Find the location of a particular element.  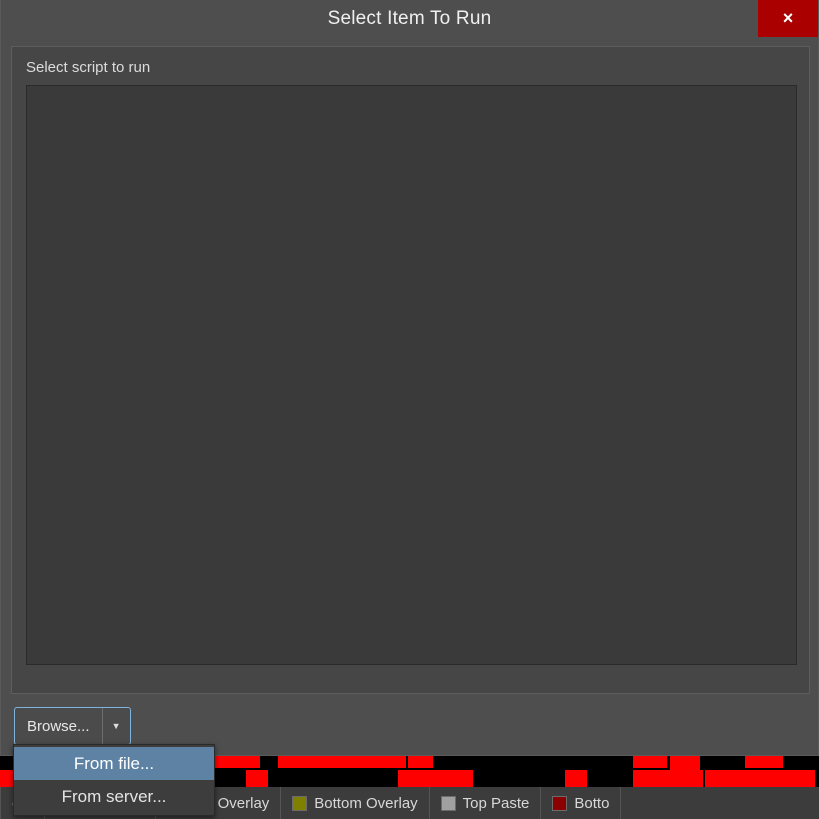

close-icon: × is located at coordinates (788, 18).